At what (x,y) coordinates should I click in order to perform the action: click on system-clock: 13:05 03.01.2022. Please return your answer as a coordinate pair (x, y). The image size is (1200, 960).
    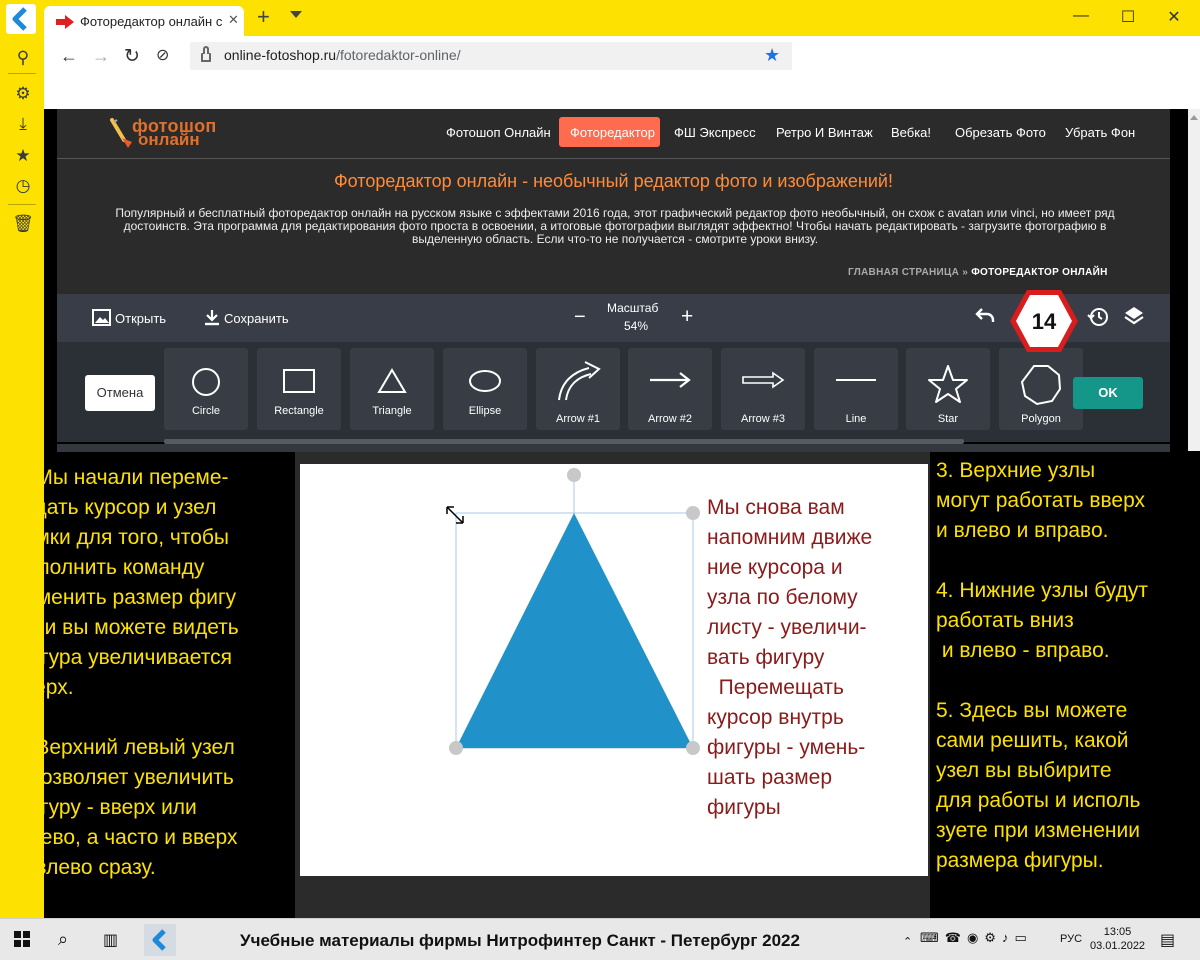
    Looking at the image, I should click on (1117, 939).